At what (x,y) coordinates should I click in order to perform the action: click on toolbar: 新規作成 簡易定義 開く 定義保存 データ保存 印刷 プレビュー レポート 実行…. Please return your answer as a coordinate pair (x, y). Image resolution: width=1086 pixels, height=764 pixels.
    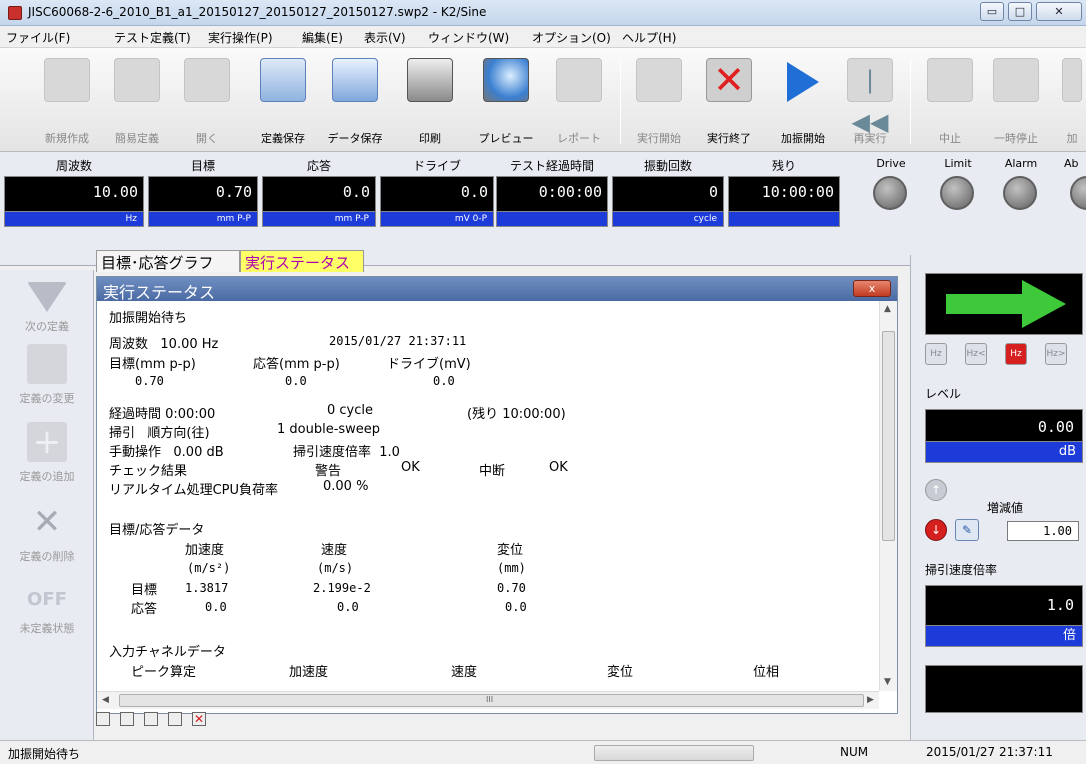
    Looking at the image, I should click on (543, 100).